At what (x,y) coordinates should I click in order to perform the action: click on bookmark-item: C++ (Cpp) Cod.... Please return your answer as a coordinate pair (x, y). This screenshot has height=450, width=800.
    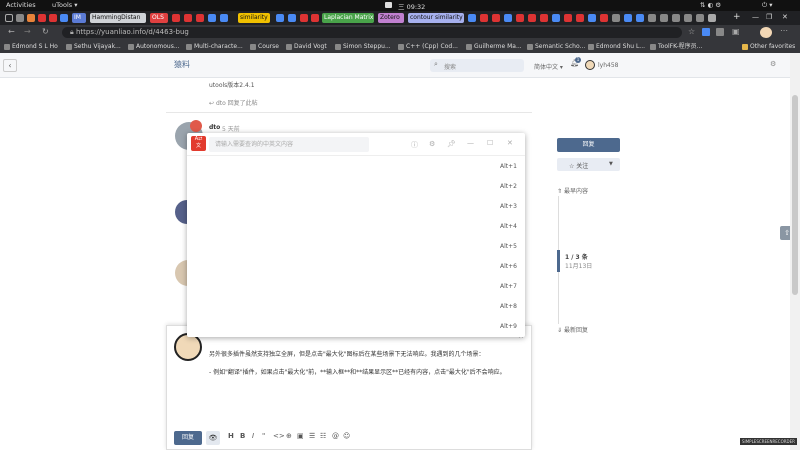
    Looking at the image, I should click on (428, 46).